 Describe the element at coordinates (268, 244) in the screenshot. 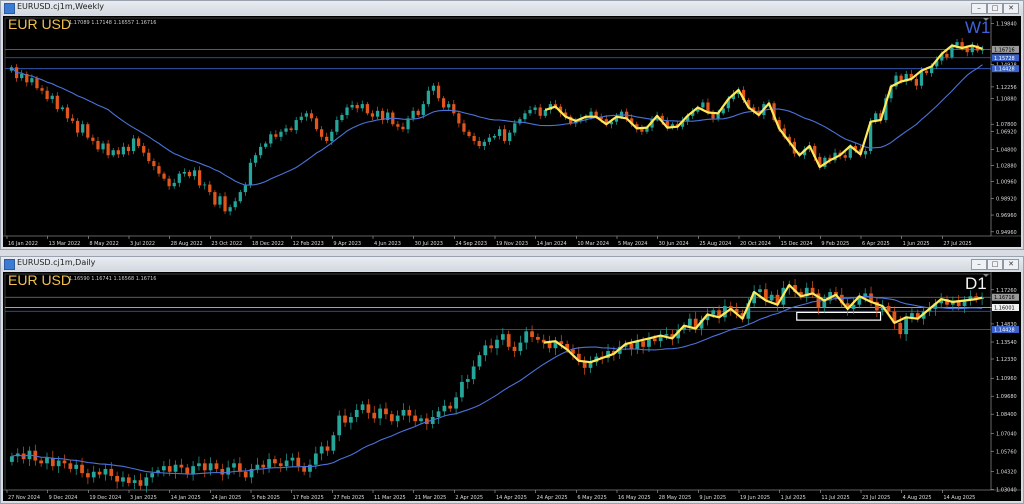

I see `x-tick-label: 18 Dec 2022` at that location.